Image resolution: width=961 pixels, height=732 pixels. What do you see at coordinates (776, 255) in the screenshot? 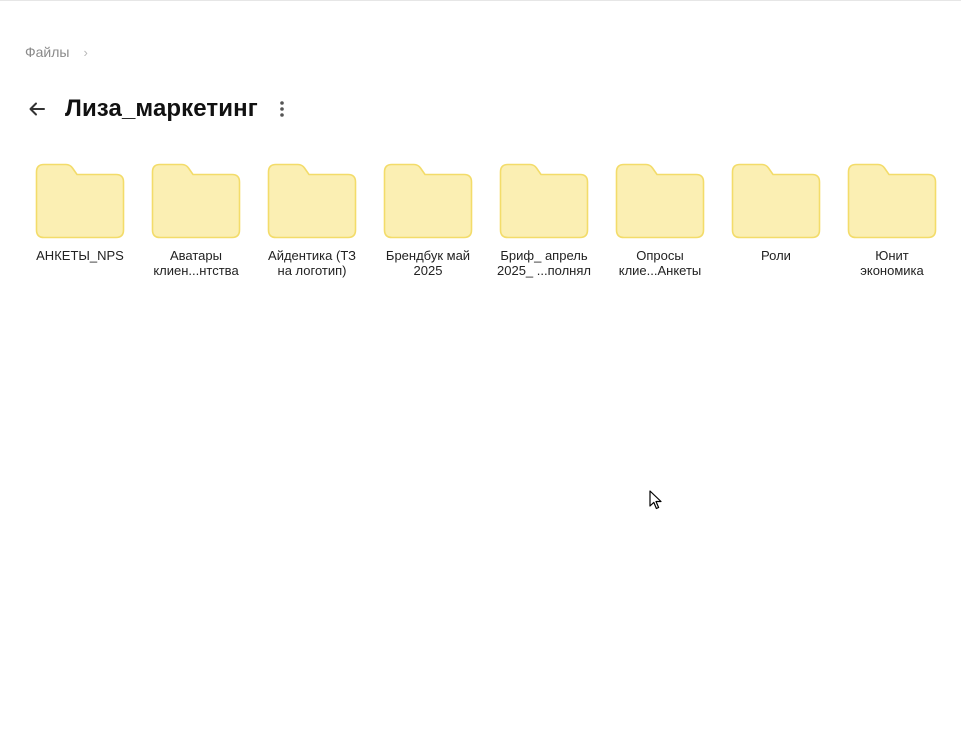
I see `folder-name: Роли` at bounding box center [776, 255].